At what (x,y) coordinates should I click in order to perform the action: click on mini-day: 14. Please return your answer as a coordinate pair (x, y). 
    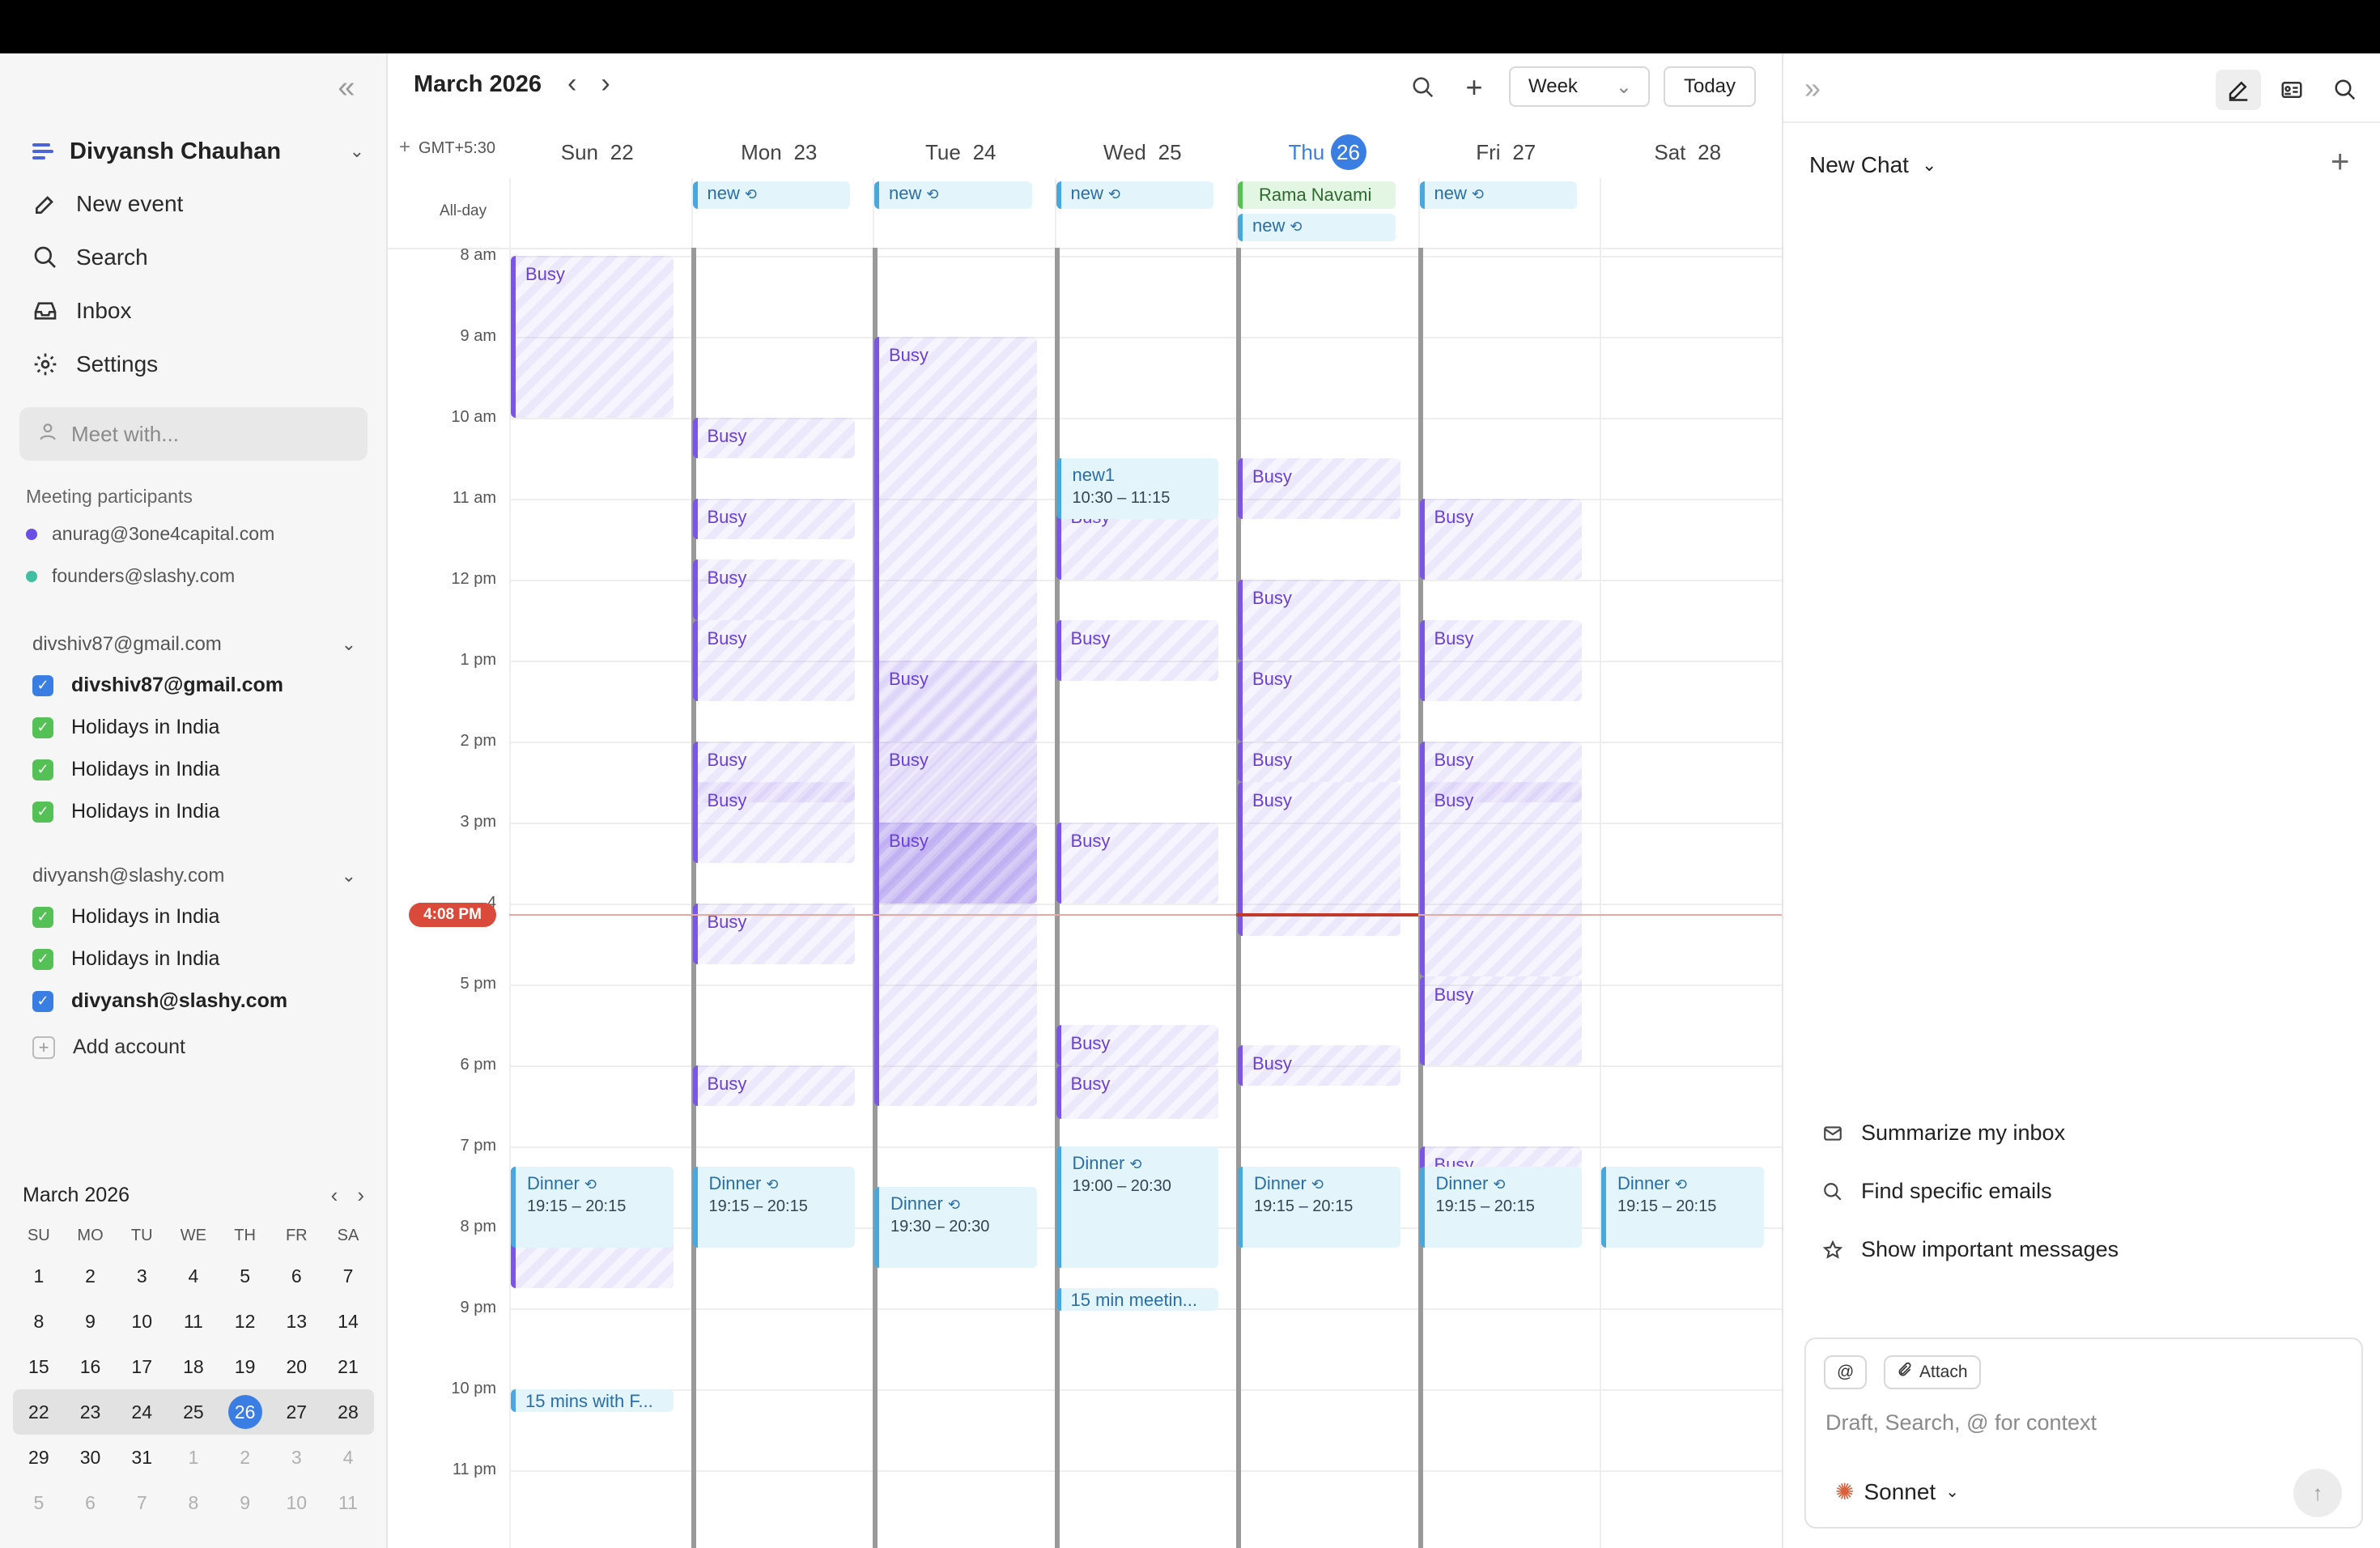
    Looking at the image, I should click on (348, 1322).